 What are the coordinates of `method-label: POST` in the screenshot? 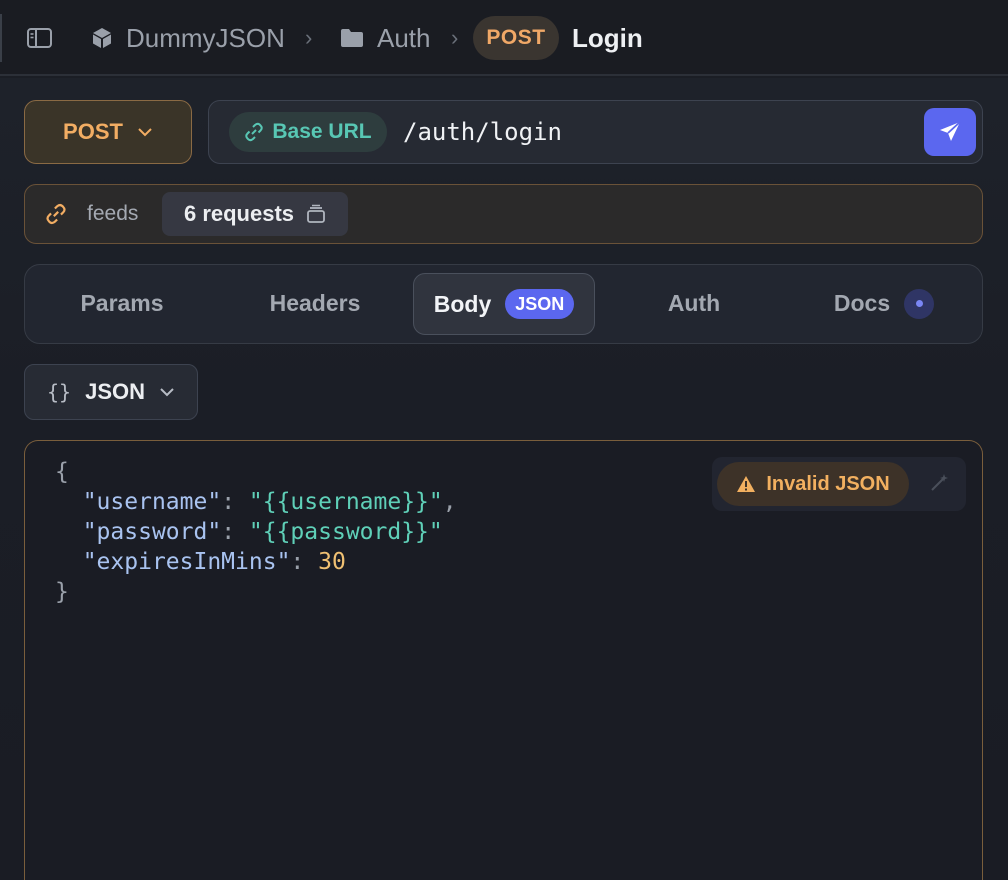 It's located at (93, 131).